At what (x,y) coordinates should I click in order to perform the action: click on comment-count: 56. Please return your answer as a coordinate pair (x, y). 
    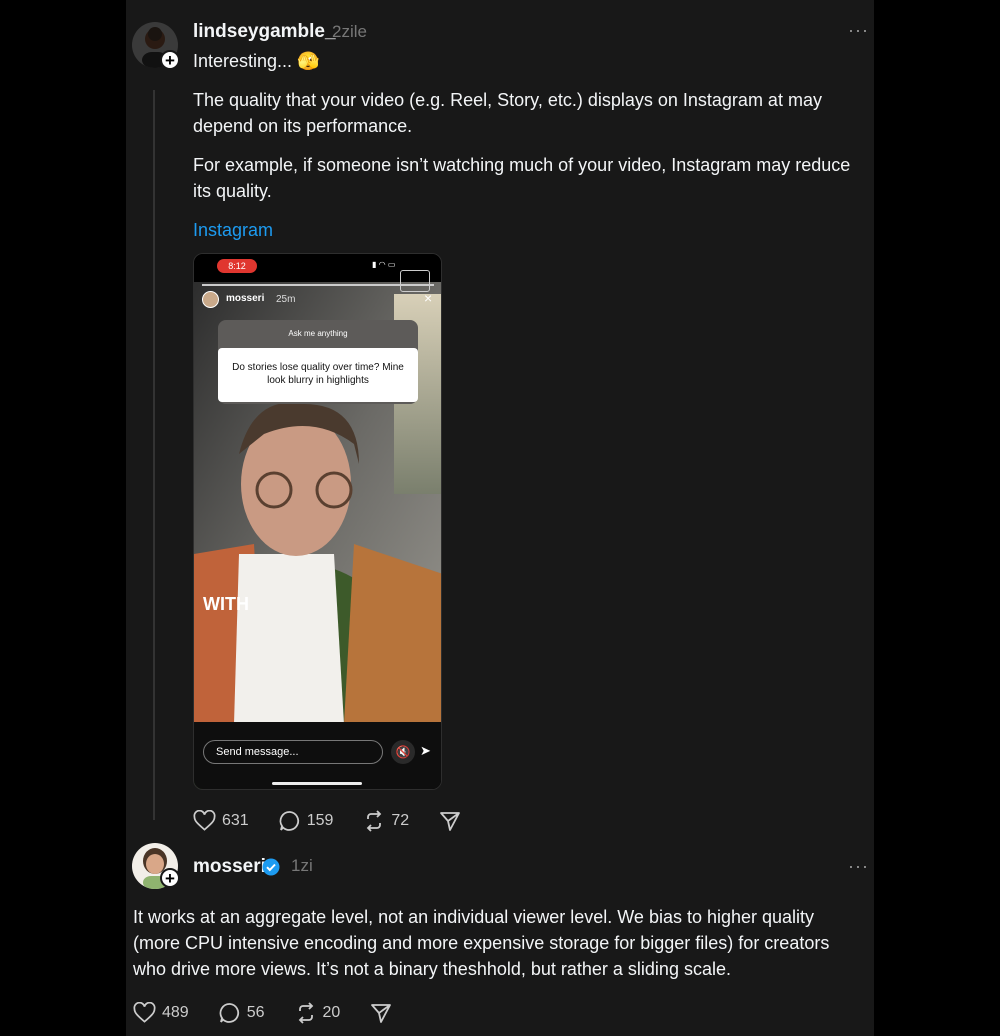
    Looking at the image, I should click on (255, 1012).